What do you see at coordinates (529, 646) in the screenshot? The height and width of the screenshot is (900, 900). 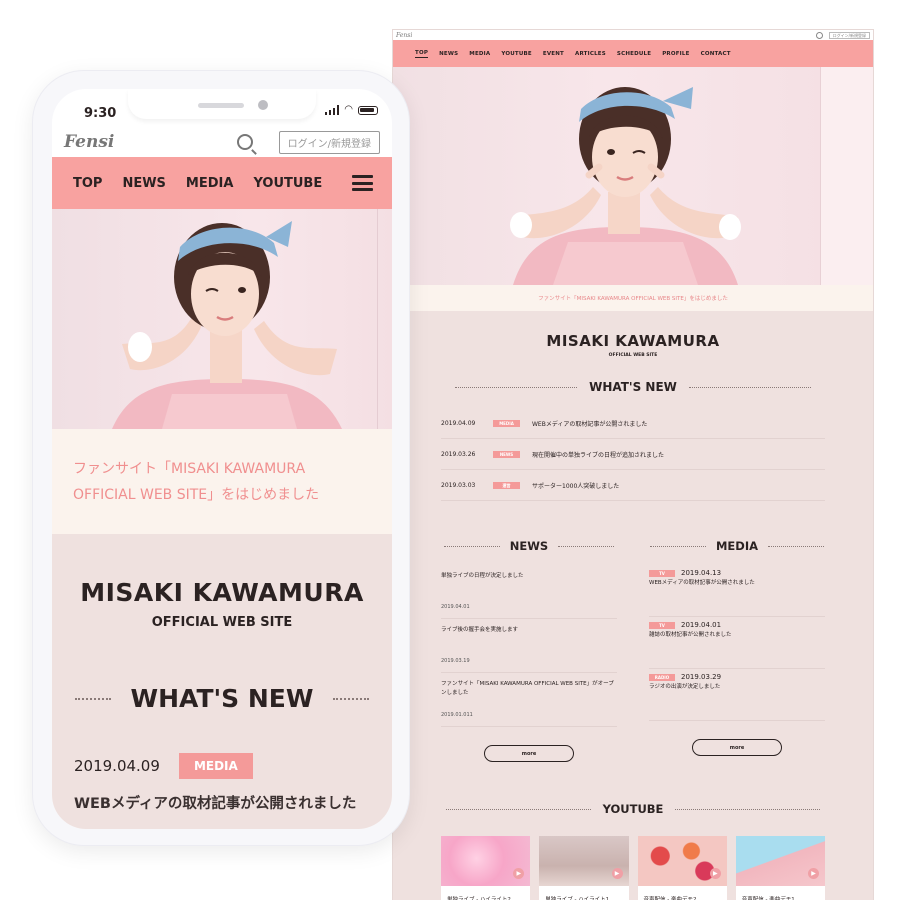 I see `news-item: ライブ後の握手会を実施します 2019.03.19` at bounding box center [529, 646].